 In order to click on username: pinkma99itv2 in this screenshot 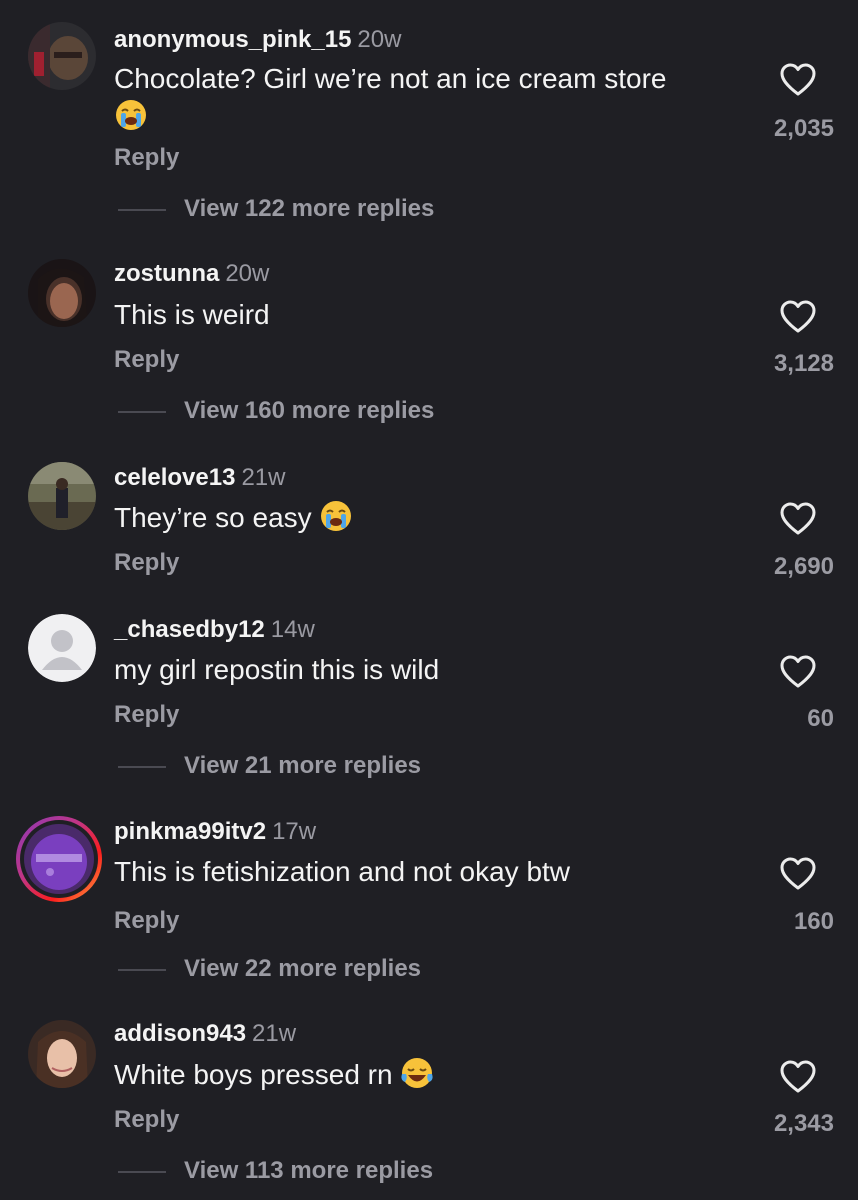, I will do `click(190, 831)`.